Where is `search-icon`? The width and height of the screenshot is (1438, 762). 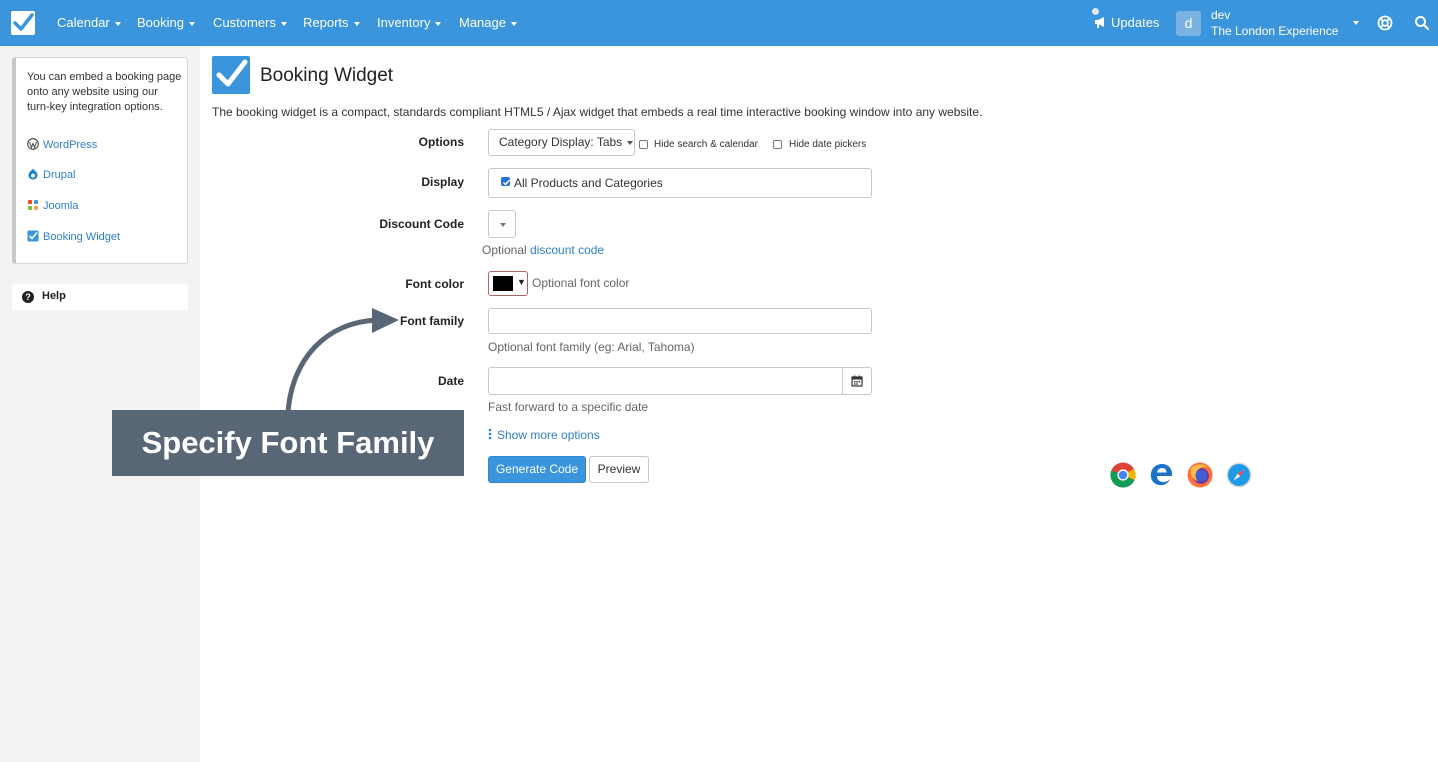 search-icon is located at coordinates (1422, 23).